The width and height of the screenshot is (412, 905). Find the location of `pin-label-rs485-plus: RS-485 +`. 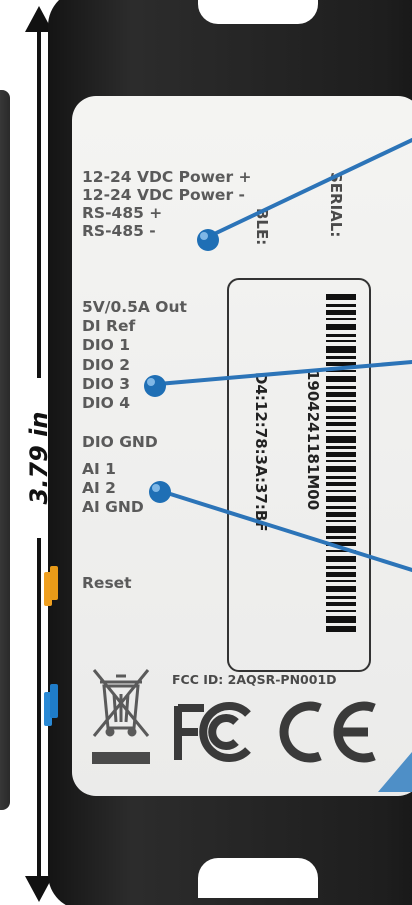

pin-label-rs485-plus: RS-485 + is located at coordinates (122, 213).